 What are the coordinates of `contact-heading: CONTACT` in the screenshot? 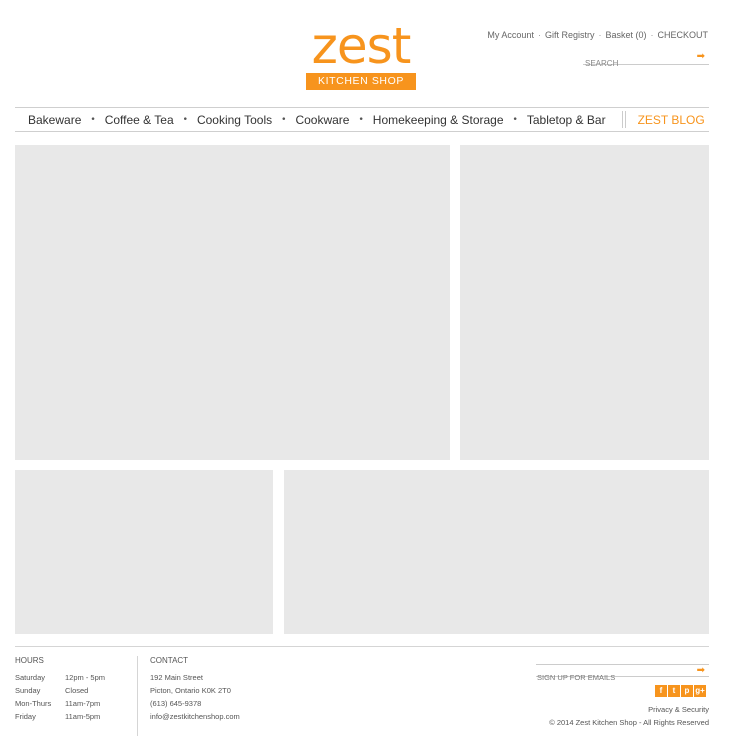 It's located at (169, 660).